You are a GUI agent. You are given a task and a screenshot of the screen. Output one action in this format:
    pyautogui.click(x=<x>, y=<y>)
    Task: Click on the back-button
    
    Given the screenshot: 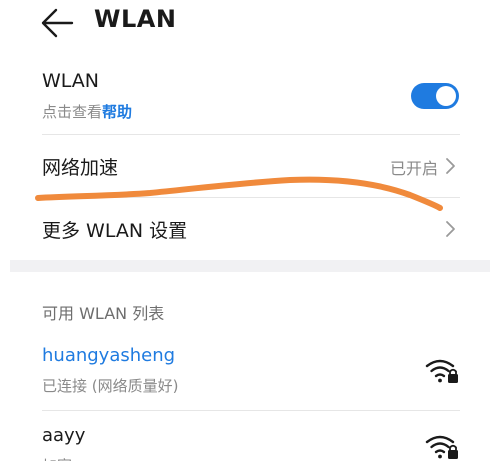 What is the action you would take?
    pyautogui.click(x=58, y=23)
    